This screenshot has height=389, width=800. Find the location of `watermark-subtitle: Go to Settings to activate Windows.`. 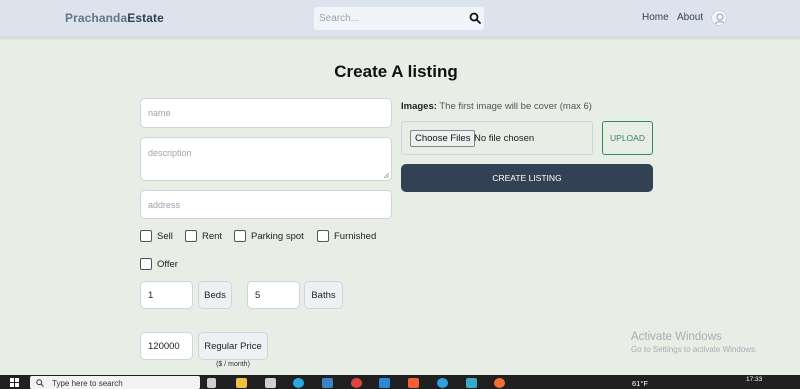

watermark-subtitle: Go to Settings to activate Windows. is located at coordinates (694, 349).